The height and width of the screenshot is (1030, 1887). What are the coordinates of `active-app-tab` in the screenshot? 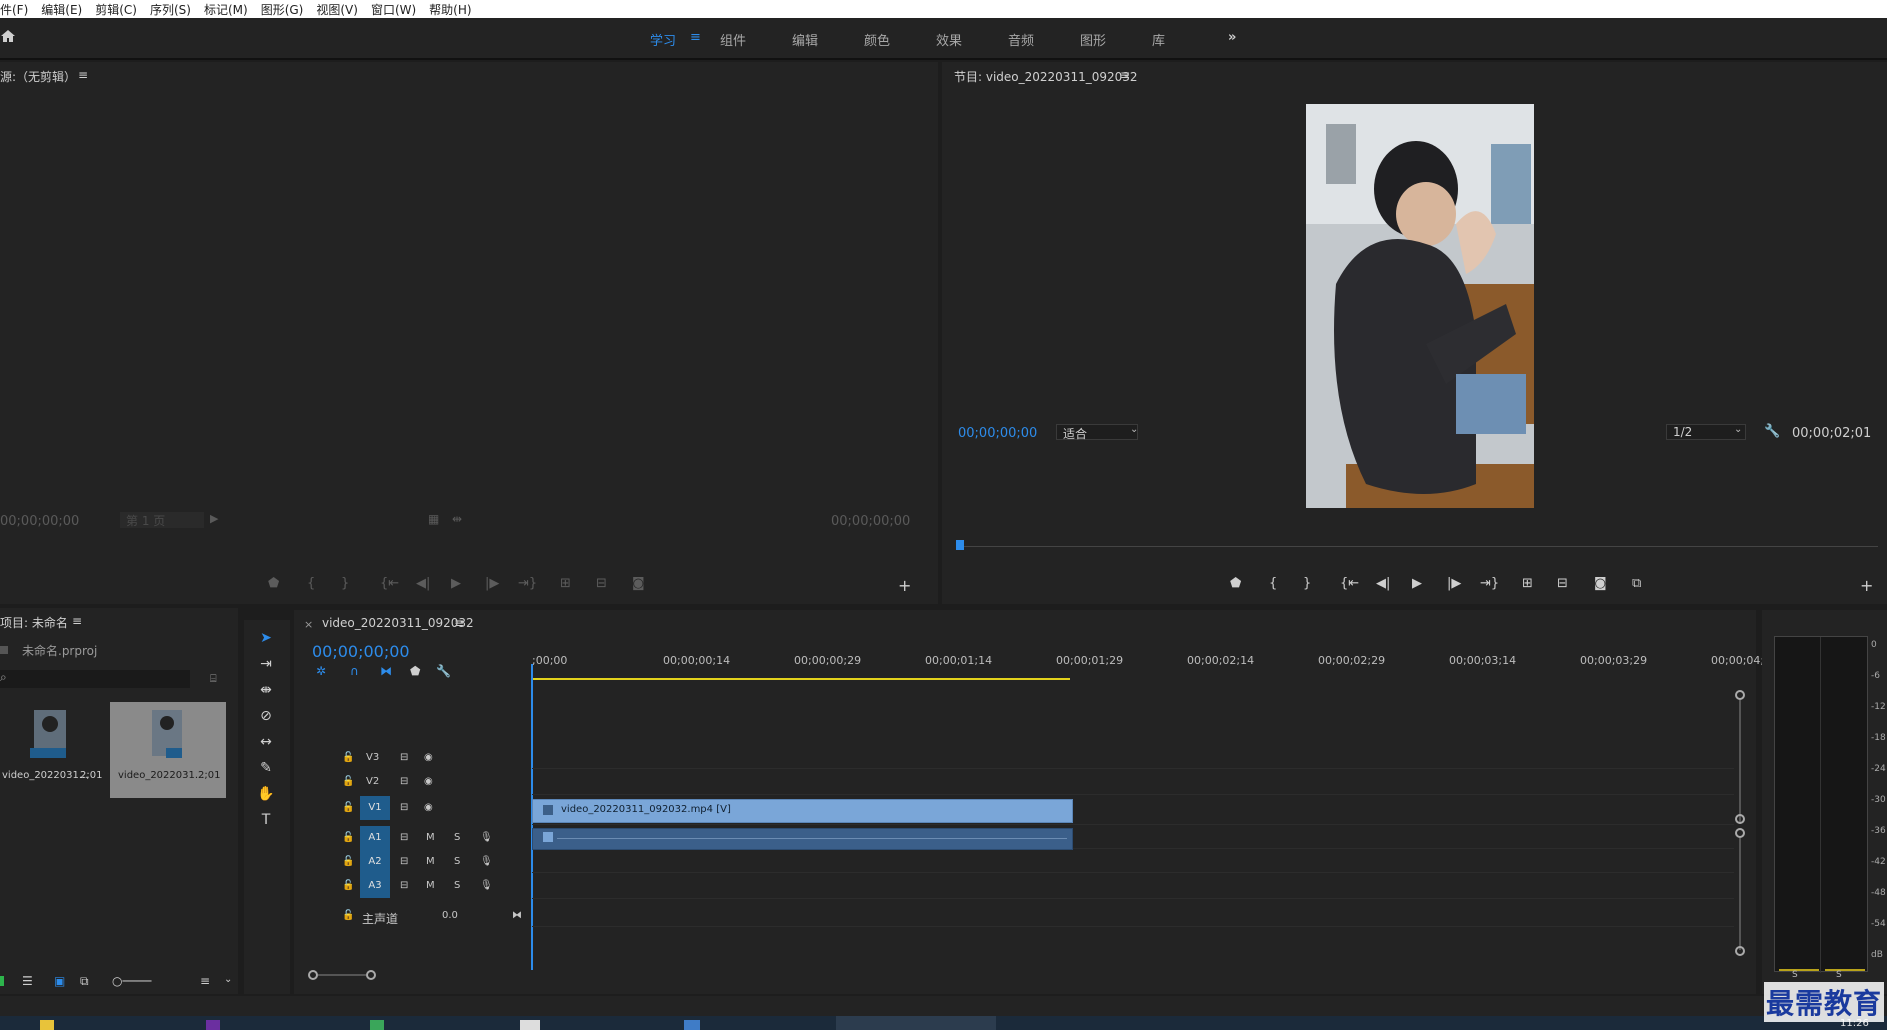 It's located at (916, 1023).